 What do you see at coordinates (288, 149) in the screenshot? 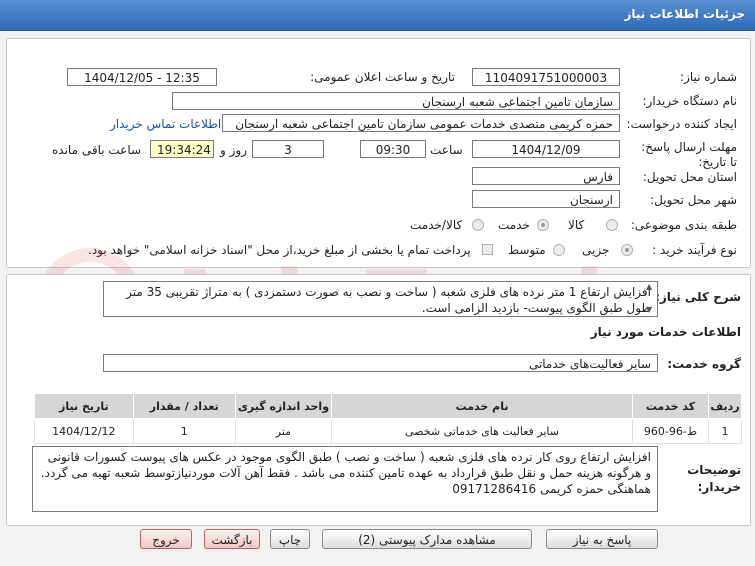
I see `days-remaining-field: 3` at bounding box center [288, 149].